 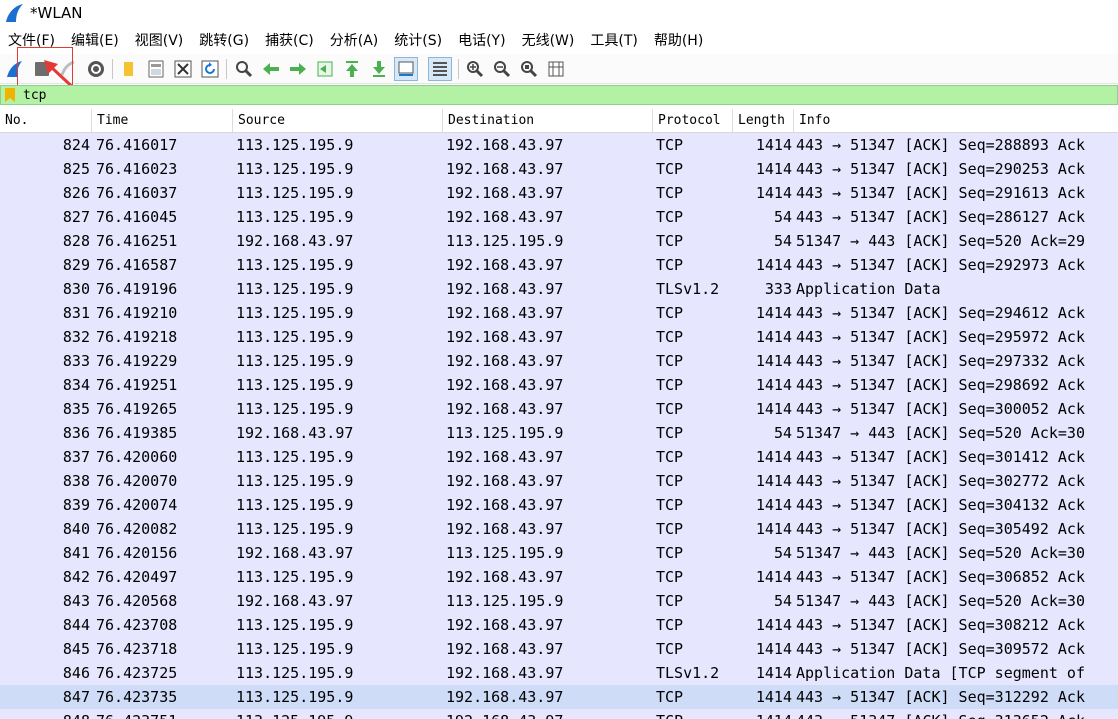 I want to click on normal-size-icon, so click(x=529, y=69).